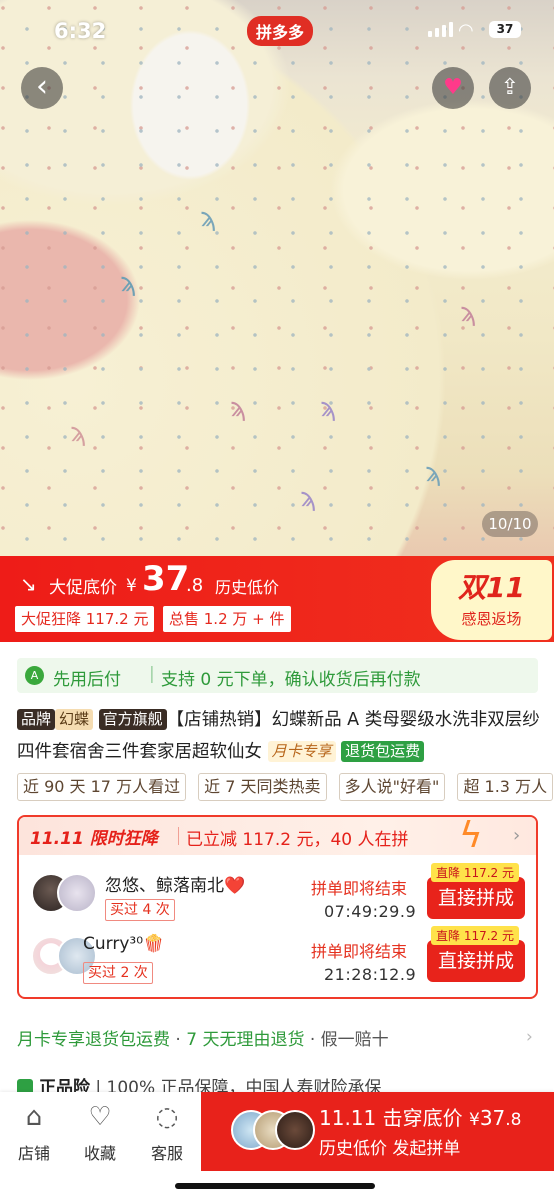 This screenshot has height=1199, width=554. I want to click on status-bar: 6:32 拼多多 ◠ 37, so click(277, 30).